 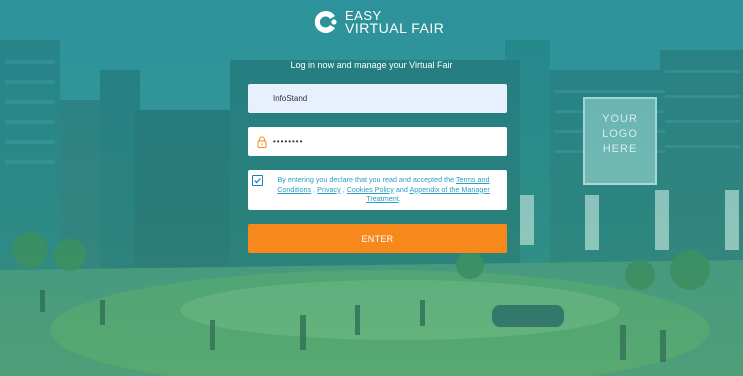 I want to click on enter-button: ENTER, so click(x=377, y=238).